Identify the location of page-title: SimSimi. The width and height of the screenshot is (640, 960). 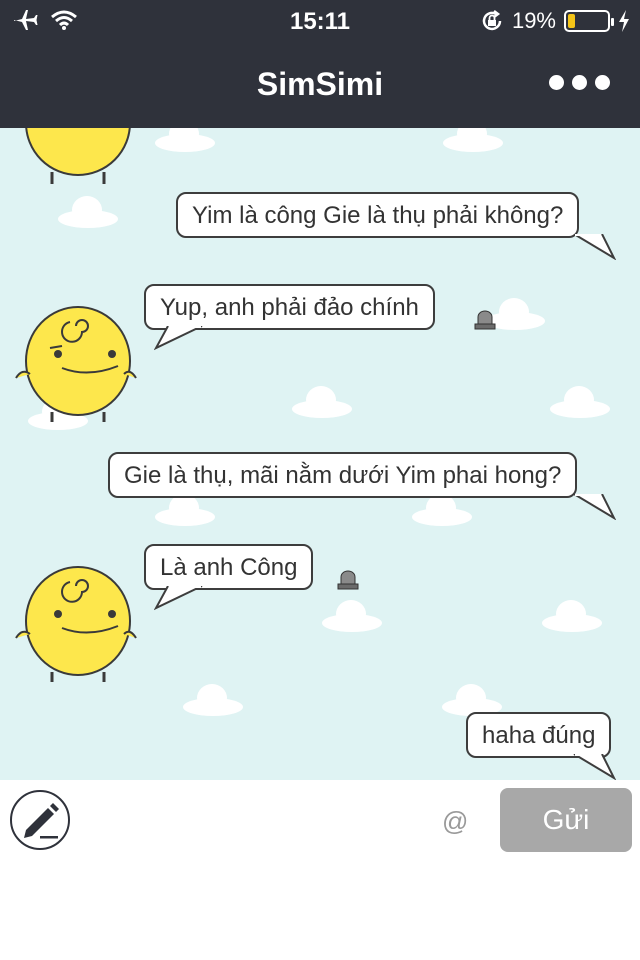
(320, 84).